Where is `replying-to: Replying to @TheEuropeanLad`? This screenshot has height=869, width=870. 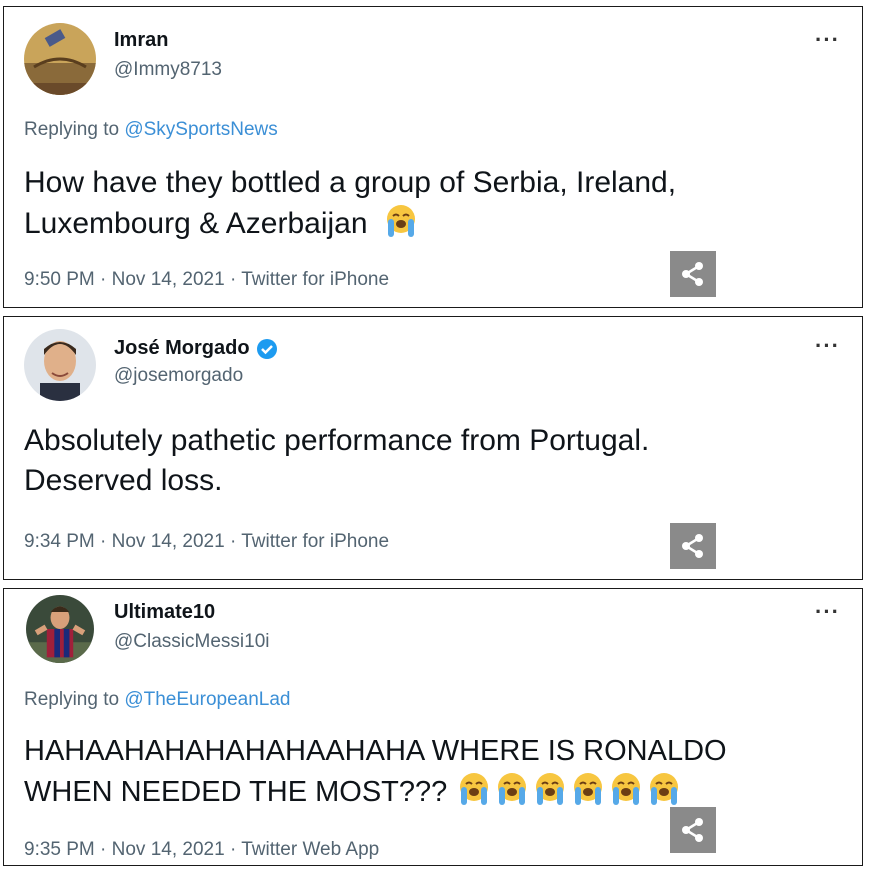
replying-to: Replying to @TheEuropeanLad is located at coordinates (157, 700).